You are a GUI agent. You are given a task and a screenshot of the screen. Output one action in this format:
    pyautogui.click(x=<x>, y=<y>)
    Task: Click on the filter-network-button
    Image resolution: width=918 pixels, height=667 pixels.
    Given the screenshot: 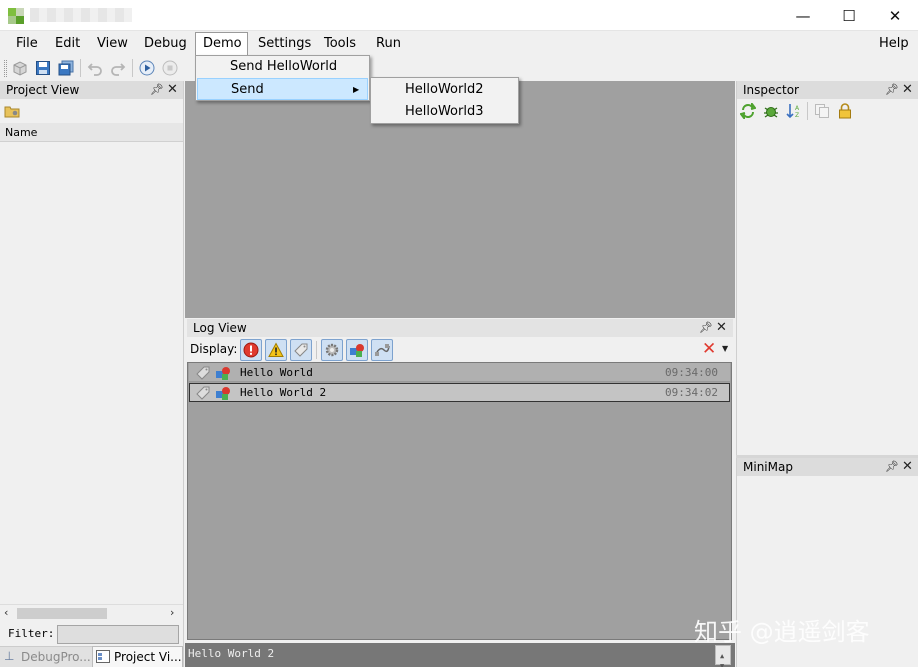 What is the action you would take?
    pyautogui.click(x=382, y=350)
    